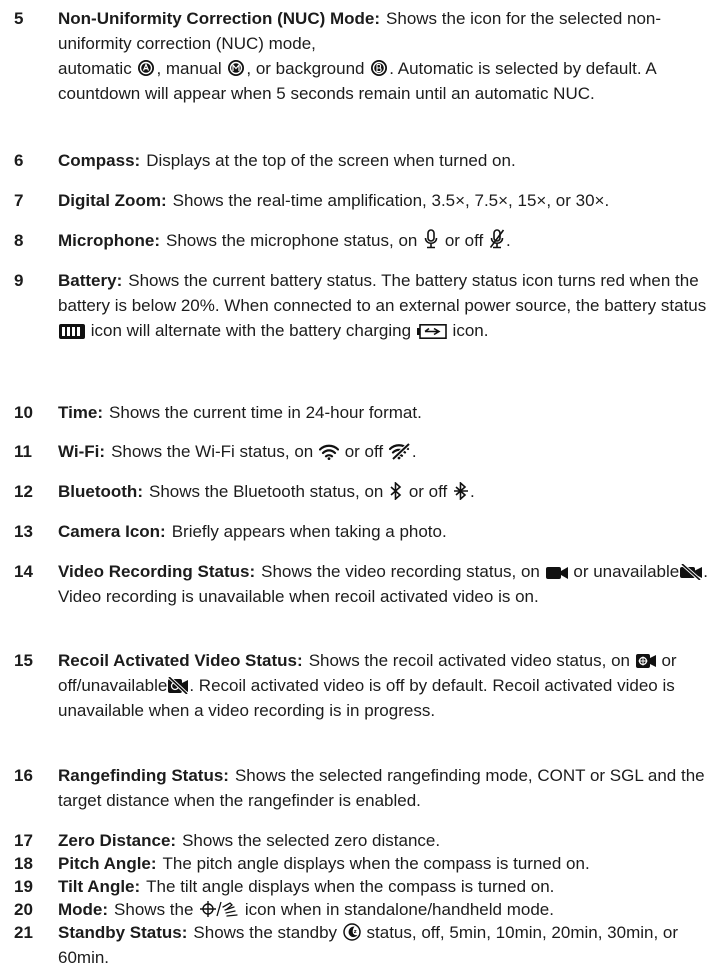  Describe the element at coordinates (19, 240) in the screenshot. I see `item-number: 8` at that location.